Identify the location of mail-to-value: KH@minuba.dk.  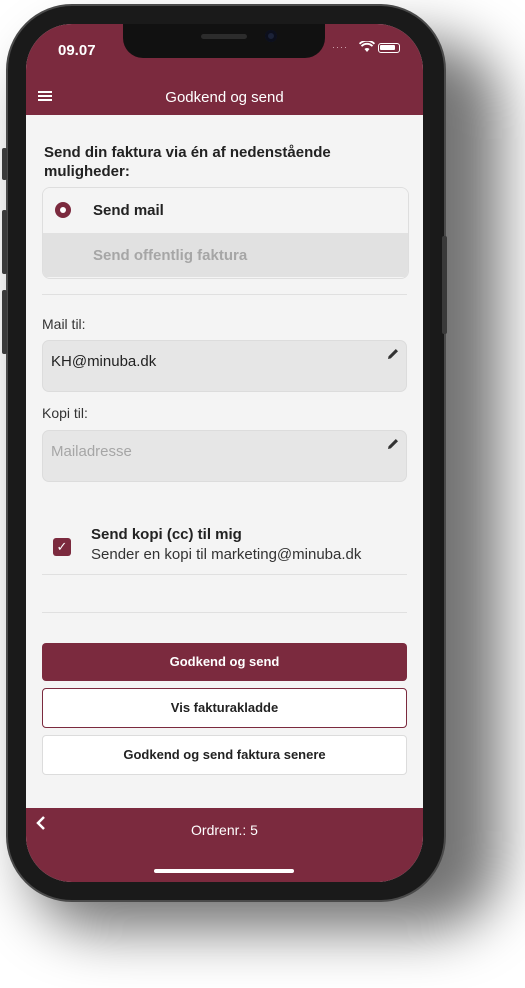
(104, 361).